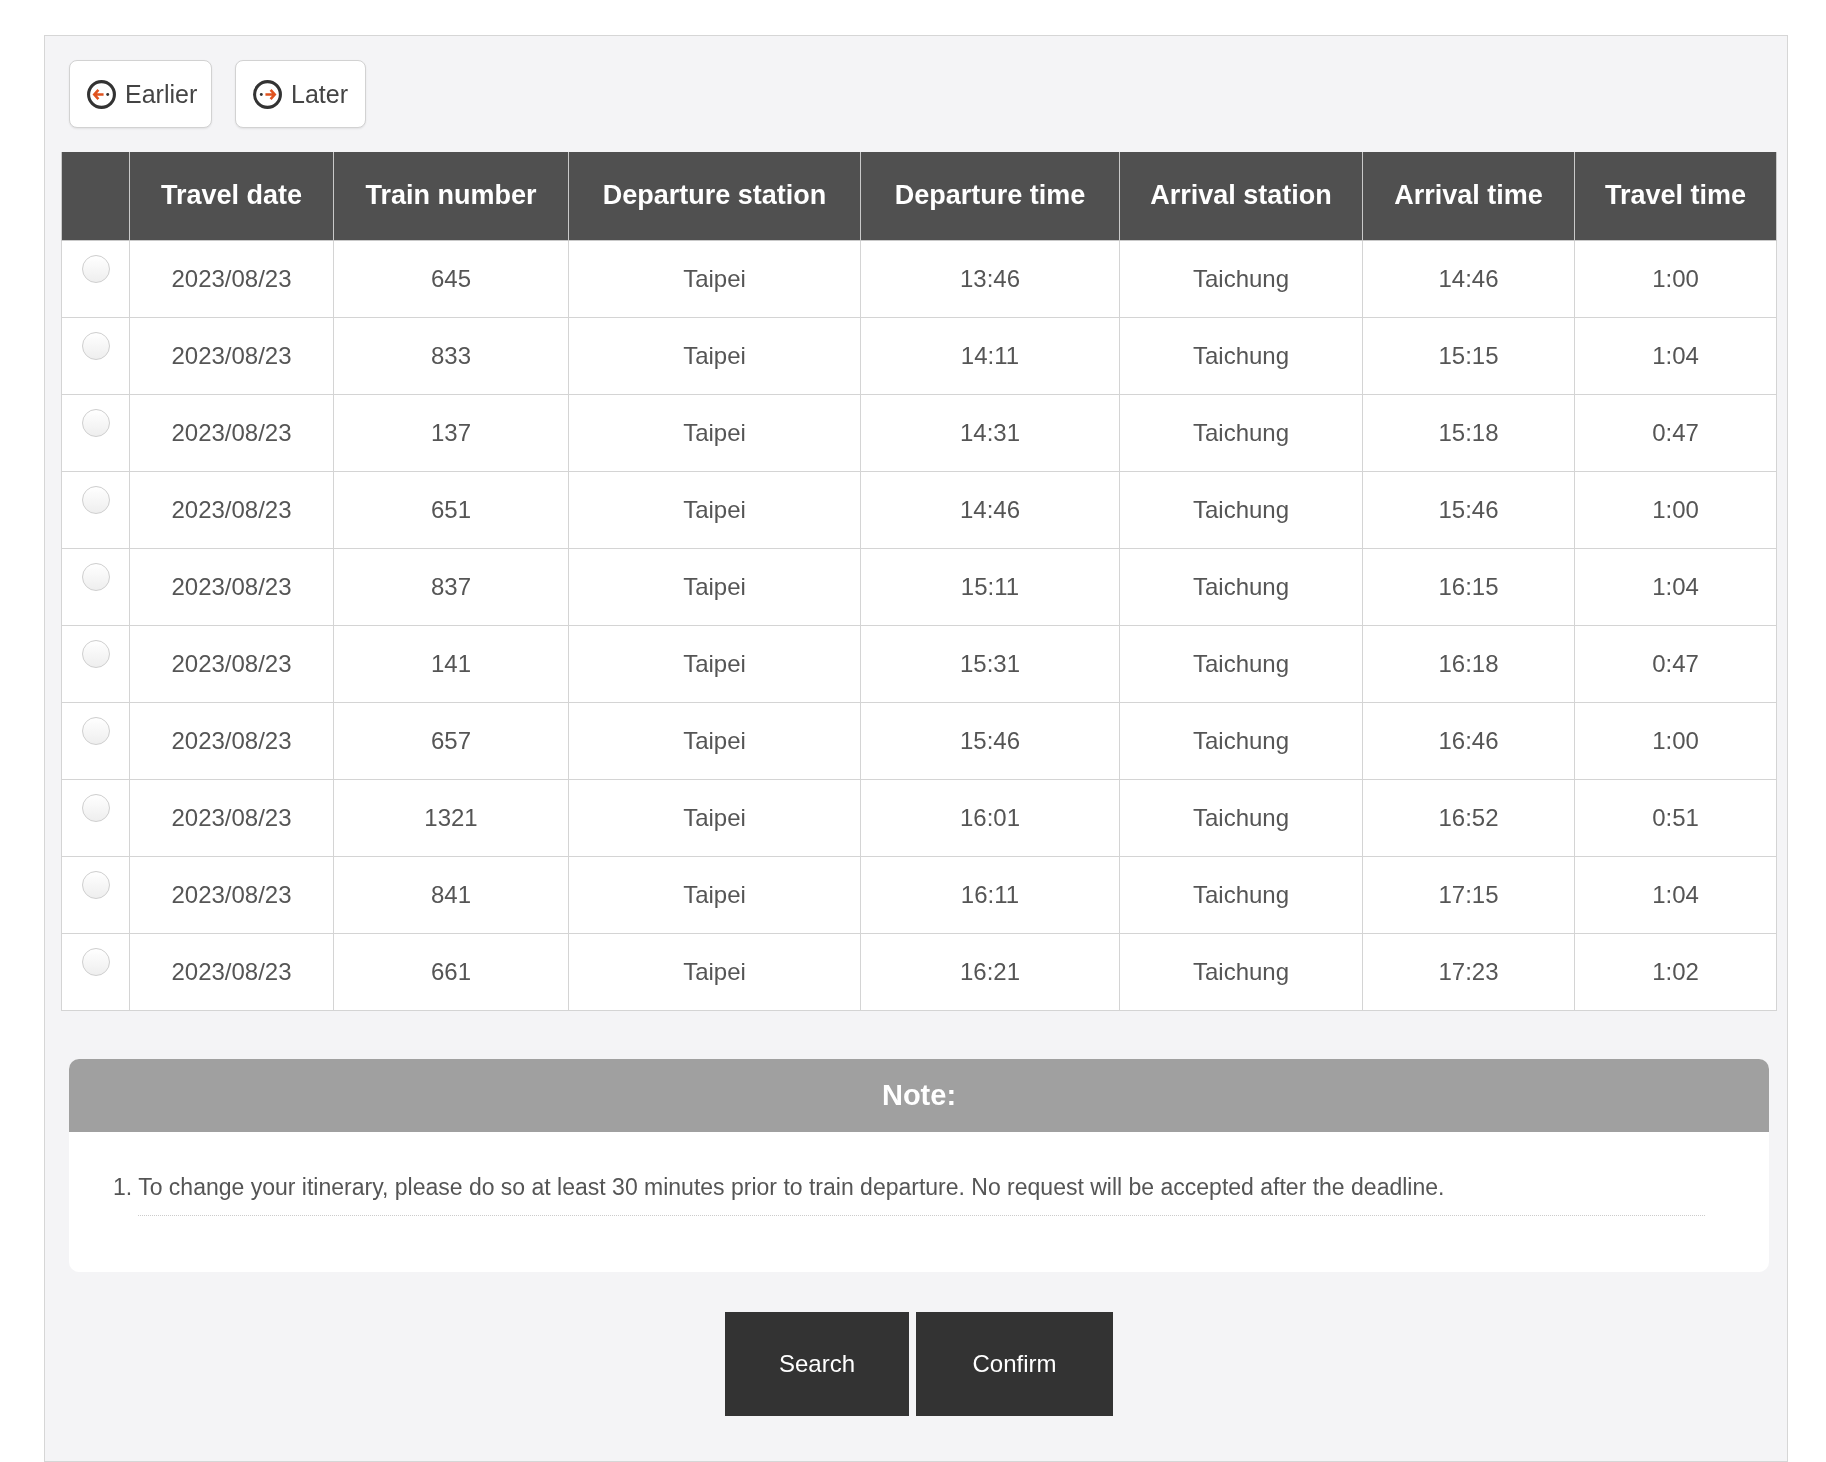 The height and width of the screenshot is (1462, 1826). What do you see at coordinates (451, 817) in the screenshot?
I see `table-cell: 1321` at bounding box center [451, 817].